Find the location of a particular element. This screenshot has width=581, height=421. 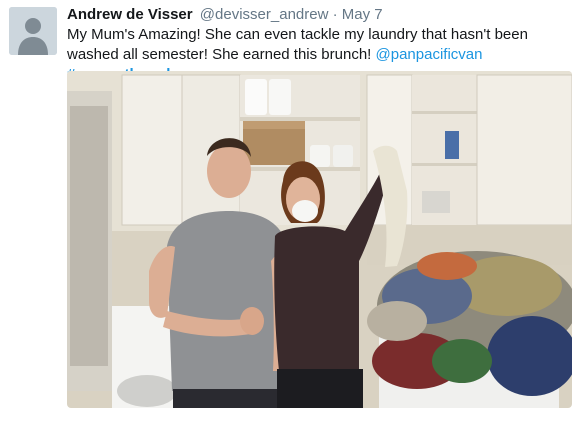

default-profile-silhouette-icon is located at coordinates (33, 31).